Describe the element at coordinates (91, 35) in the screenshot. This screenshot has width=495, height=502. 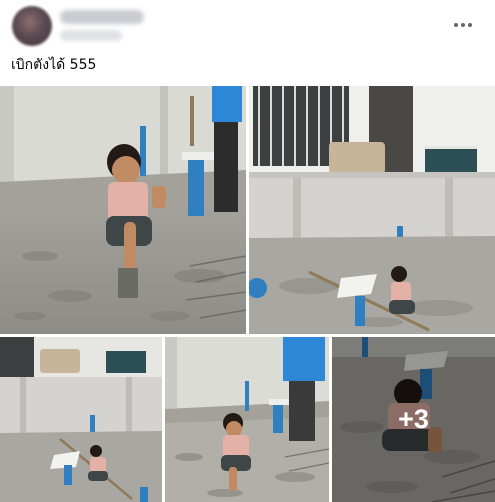
I see `post-timestamp-blurred` at that location.